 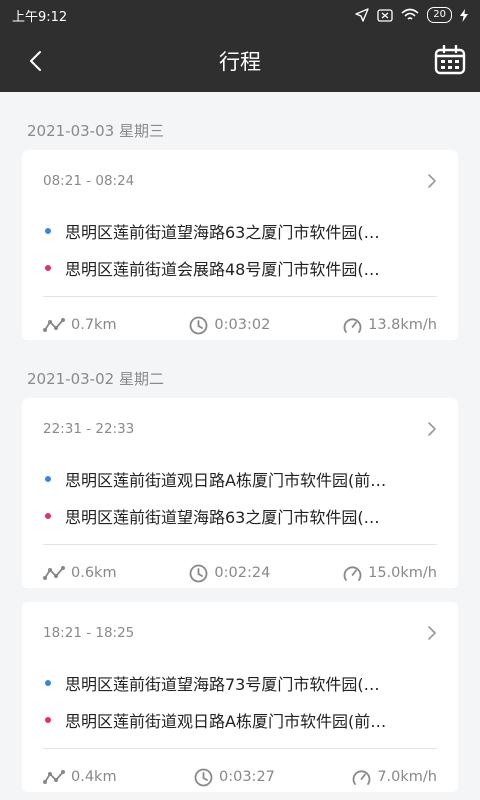 I want to click on status-time: 上午9:12, so click(x=40, y=17).